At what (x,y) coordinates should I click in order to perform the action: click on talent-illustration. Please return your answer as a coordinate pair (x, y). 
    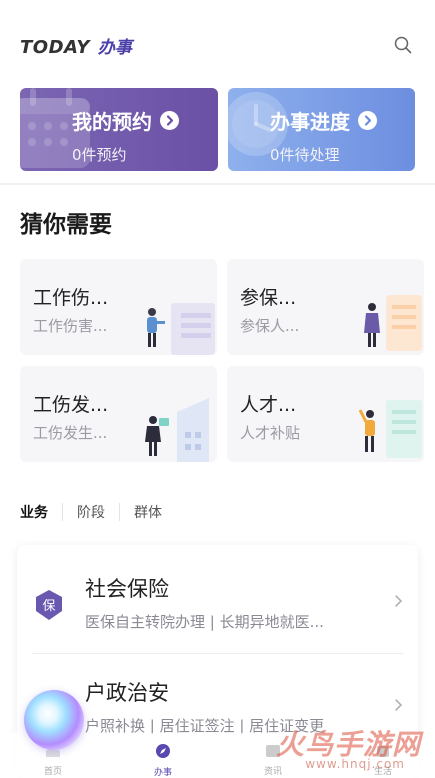
    Looking at the image, I should click on (390, 429).